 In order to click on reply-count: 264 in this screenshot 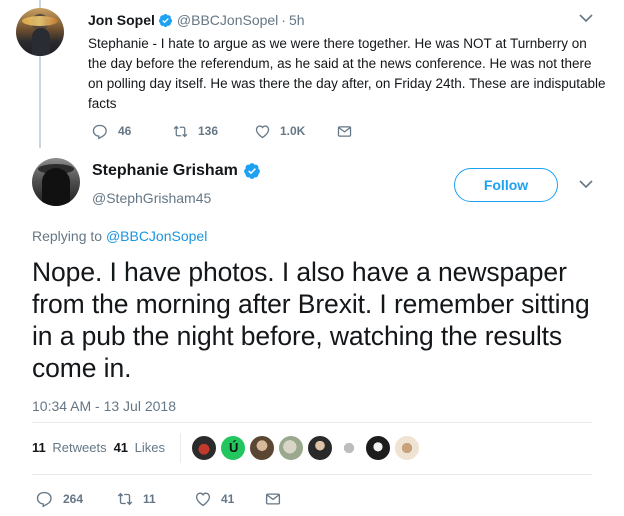, I will do `click(73, 499)`.